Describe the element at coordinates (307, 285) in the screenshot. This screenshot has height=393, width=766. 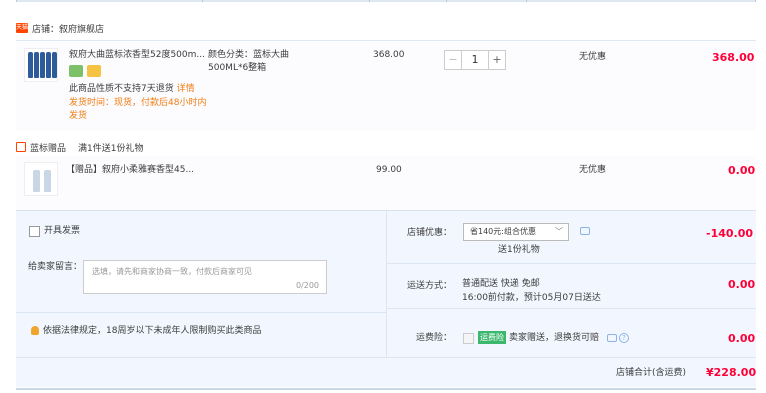
I see `message-count: 0/200` at that location.